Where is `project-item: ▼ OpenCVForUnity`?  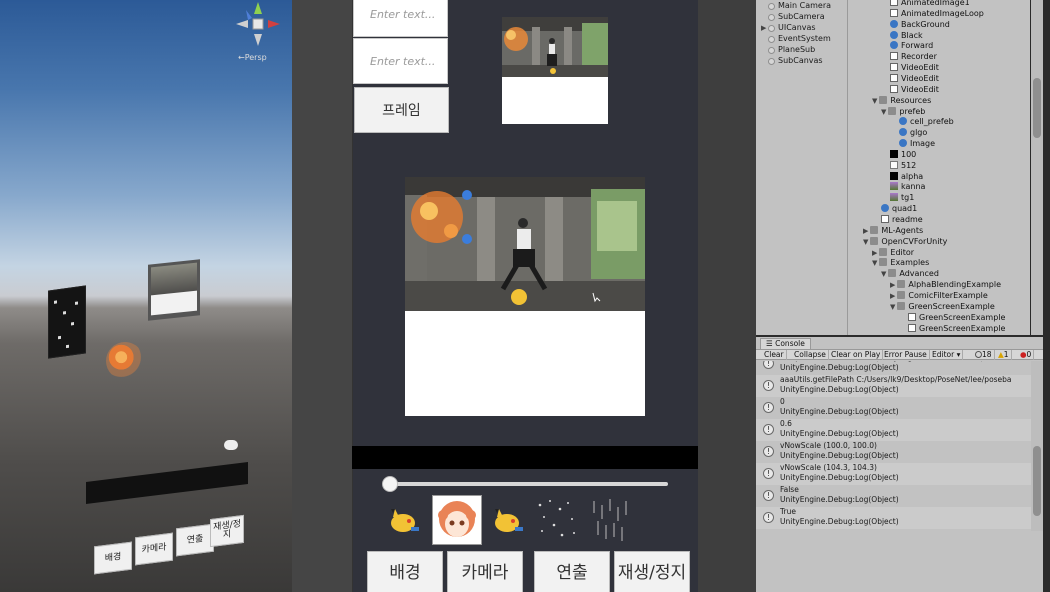
project-item: ▼ OpenCVForUnity is located at coordinates (905, 241).